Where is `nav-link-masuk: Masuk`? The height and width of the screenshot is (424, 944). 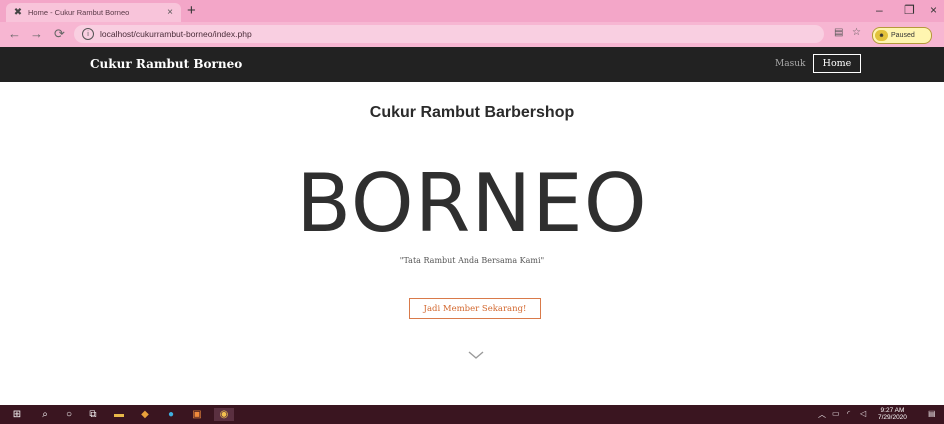 nav-link-masuk: Masuk is located at coordinates (790, 64).